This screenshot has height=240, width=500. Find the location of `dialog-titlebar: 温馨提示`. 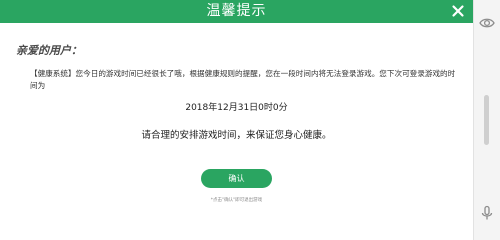

dialog-titlebar: 温馨提示 is located at coordinates (236, 11).